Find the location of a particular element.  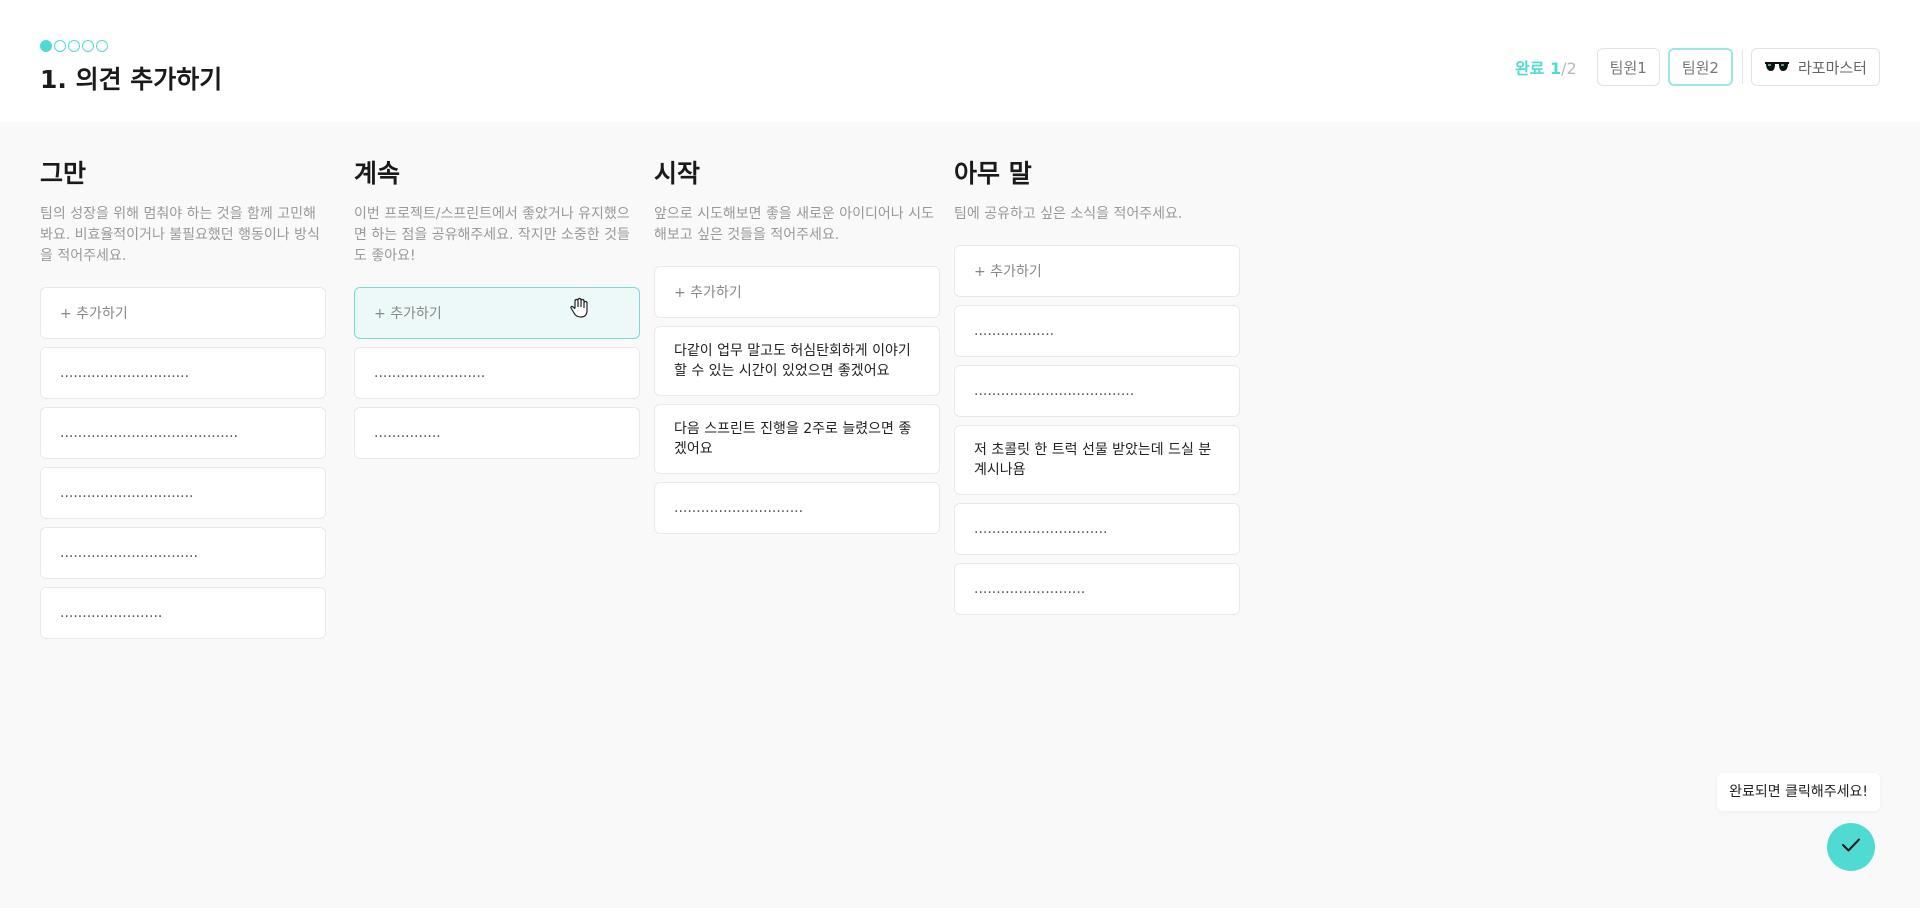

step-indicator is located at coordinates (74, 46).